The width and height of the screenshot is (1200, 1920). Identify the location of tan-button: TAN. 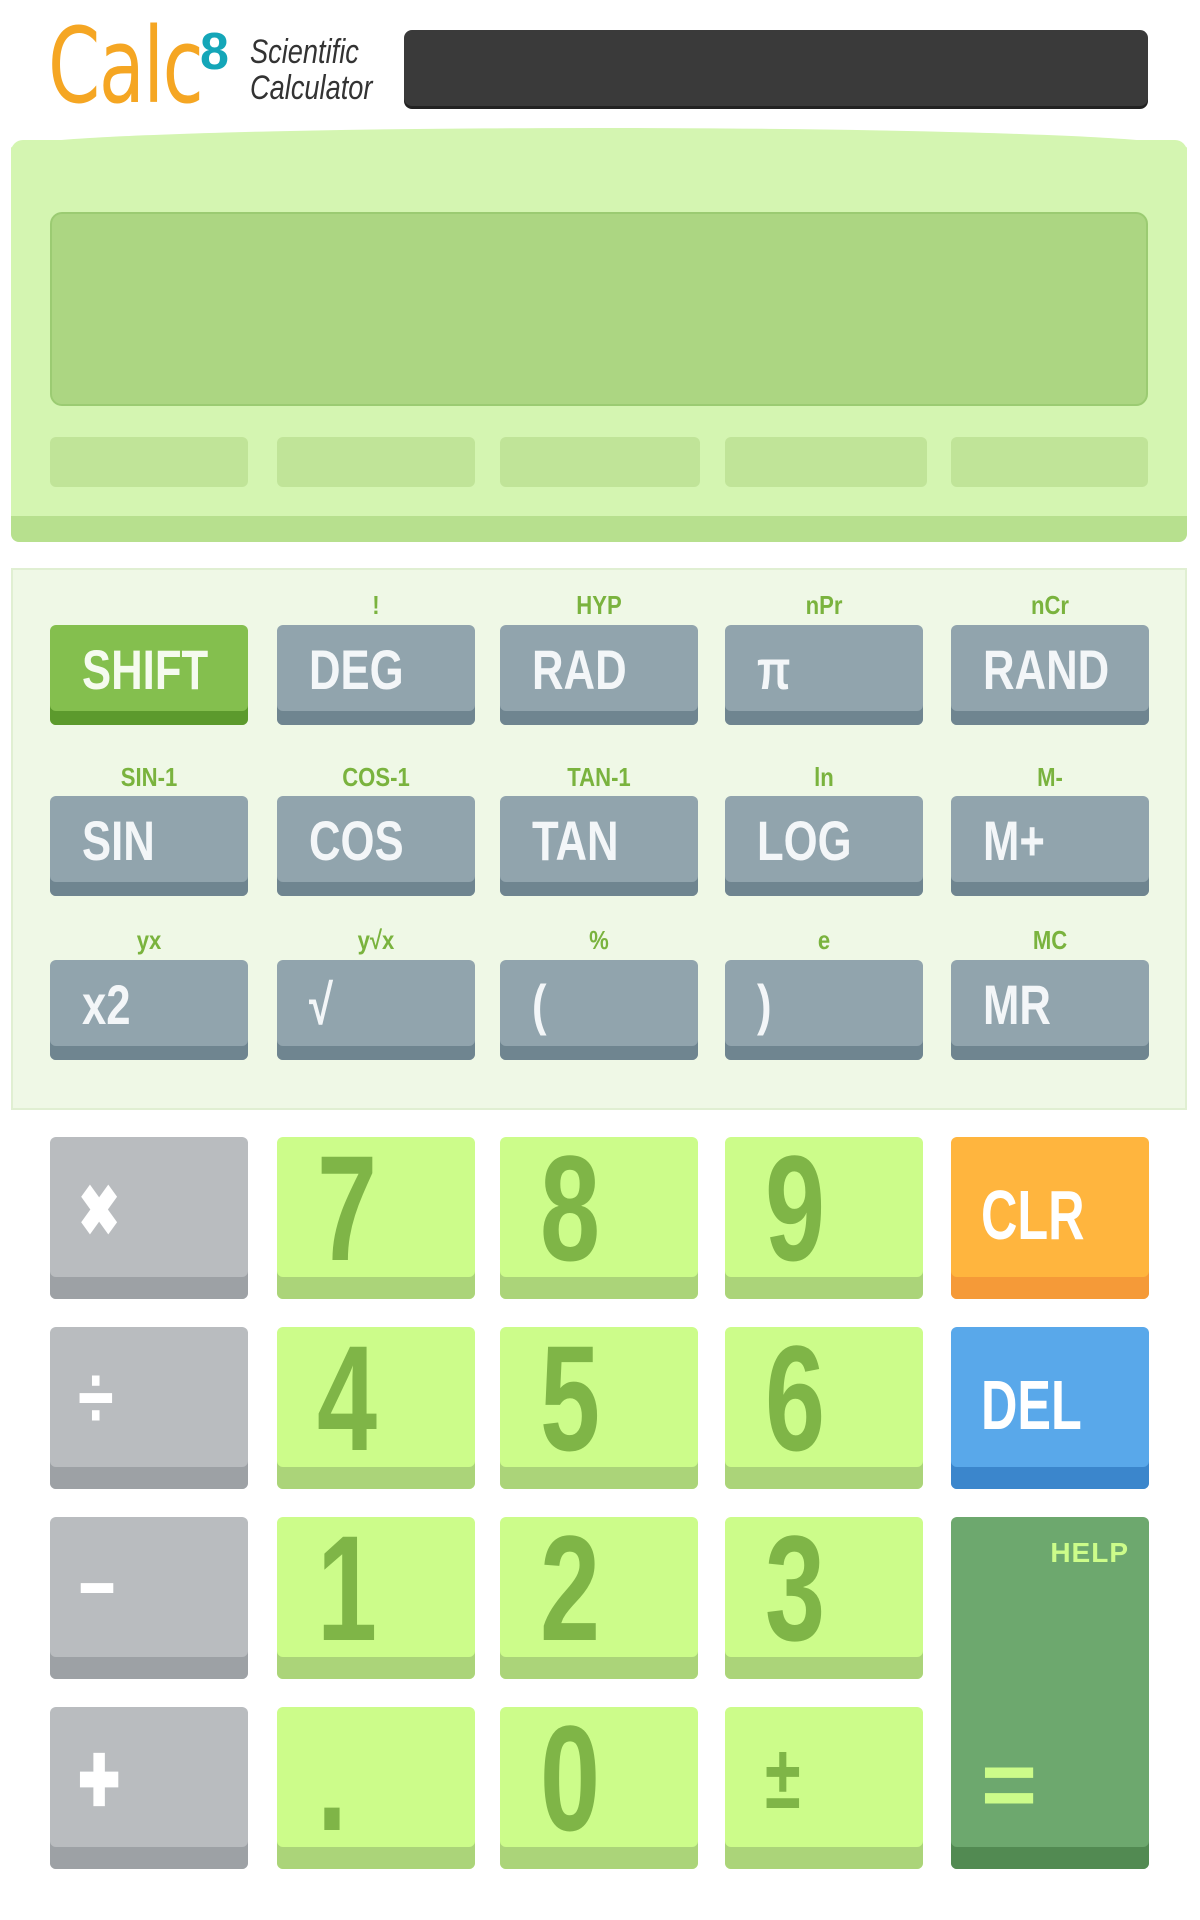
(599, 846).